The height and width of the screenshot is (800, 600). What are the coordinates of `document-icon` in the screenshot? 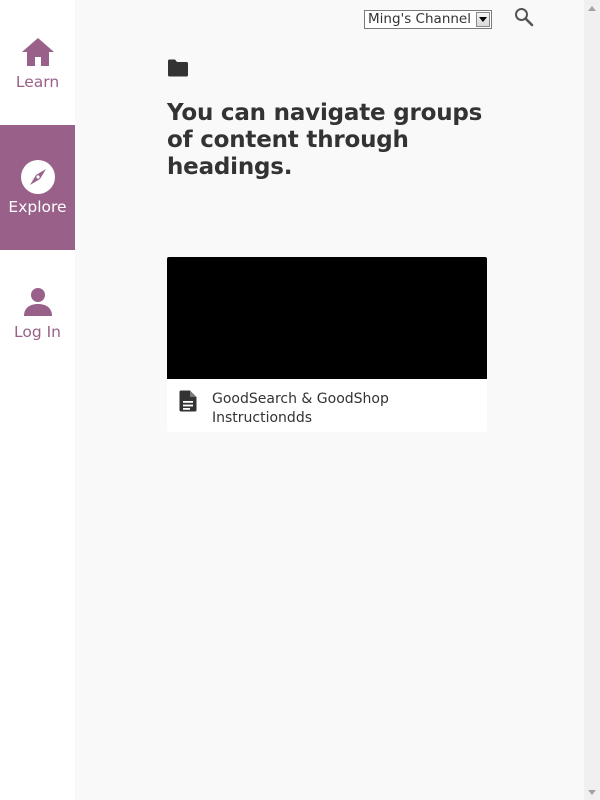 It's located at (189, 401).